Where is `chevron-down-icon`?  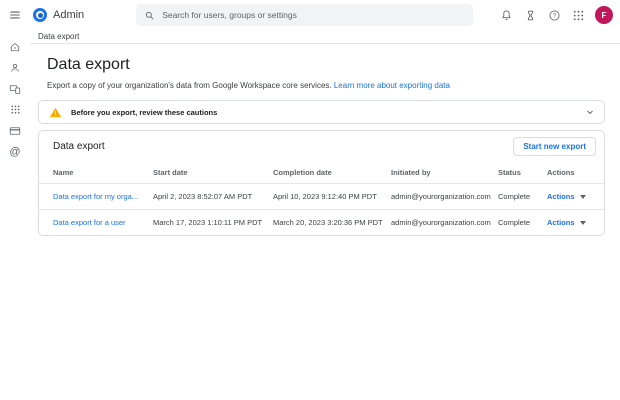 chevron-down-icon is located at coordinates (590, 112).